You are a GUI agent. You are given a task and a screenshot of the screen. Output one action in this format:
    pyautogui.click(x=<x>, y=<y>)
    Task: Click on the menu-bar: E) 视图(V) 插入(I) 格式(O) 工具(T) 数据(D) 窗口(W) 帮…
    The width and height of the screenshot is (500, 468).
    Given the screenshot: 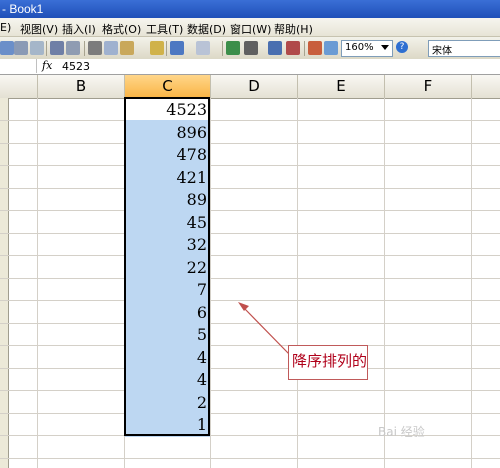 What is the action you would take?
    pyautogui.click(x=250, y=27)
    